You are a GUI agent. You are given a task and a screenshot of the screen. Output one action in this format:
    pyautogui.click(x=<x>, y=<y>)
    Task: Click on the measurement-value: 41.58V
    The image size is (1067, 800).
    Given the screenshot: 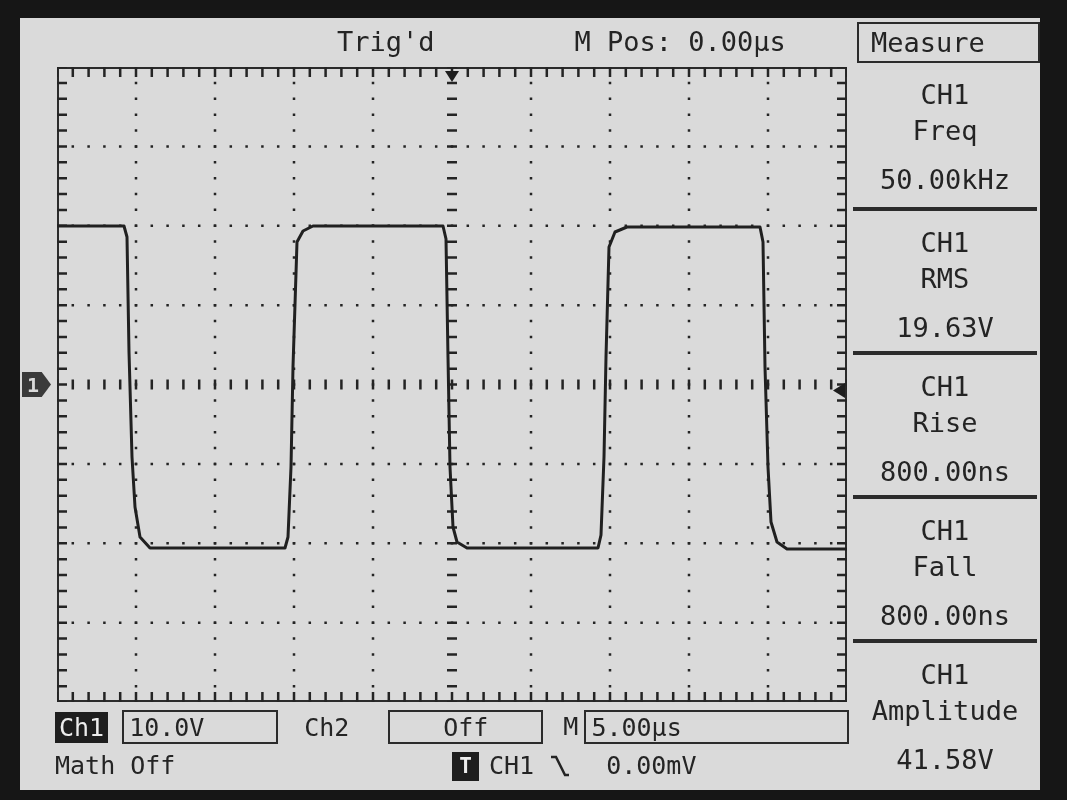 What is the action you would take?
    pyautogui.click(x=945, y=760)
    